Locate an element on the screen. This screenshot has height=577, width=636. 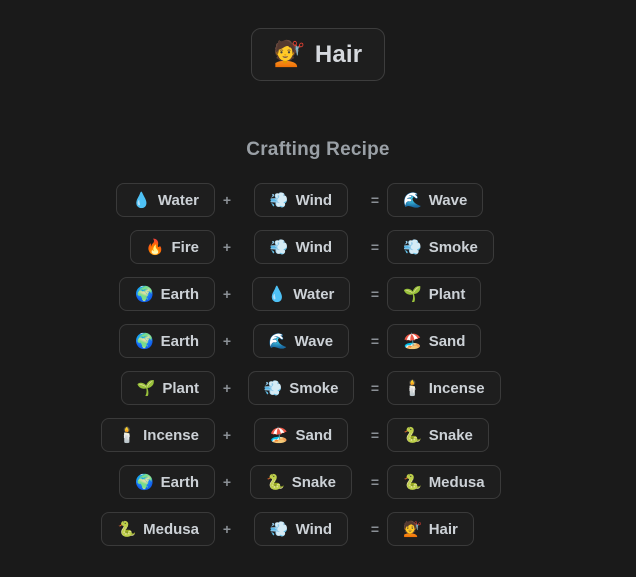
recipe-row: 🌍 Earth + 🌊 Wave = 🏖️ Sand is located at coordinates (318, 341).